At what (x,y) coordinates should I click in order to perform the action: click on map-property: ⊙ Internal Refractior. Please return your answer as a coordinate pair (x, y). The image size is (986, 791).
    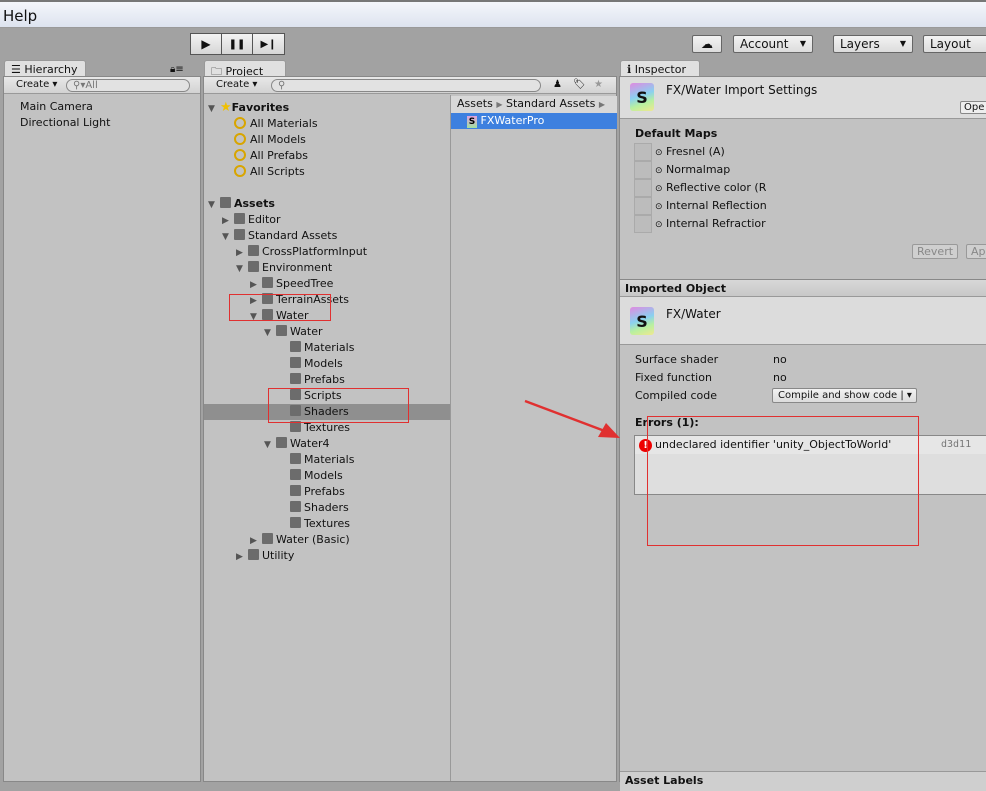
    Looking at the image, I should click on (710, 223).